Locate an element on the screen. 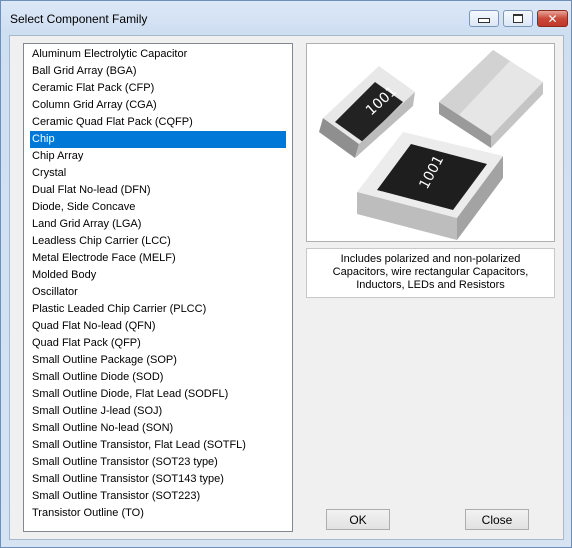  list-item: Chip Array is located at coordinates (158, 156).